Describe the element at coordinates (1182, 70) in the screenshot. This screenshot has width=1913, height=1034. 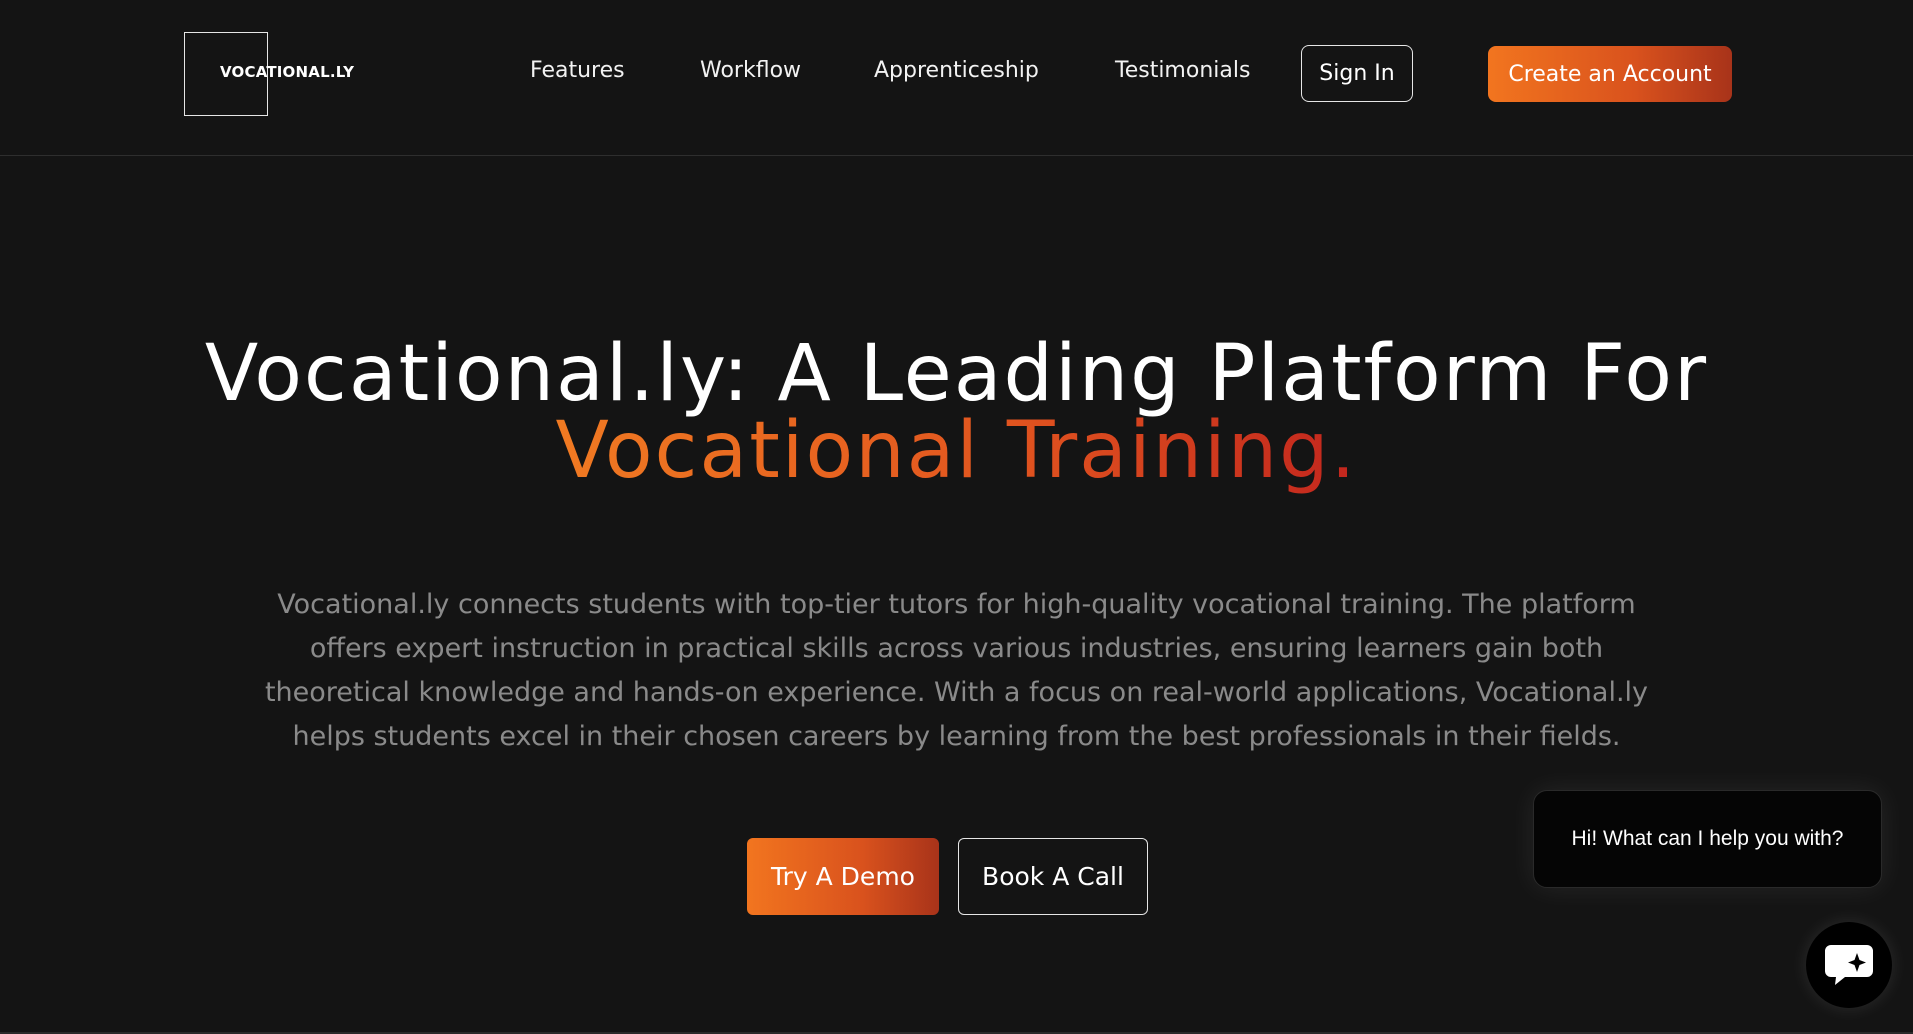
I see `nav-link-testimonials: Testimonials` at that location.